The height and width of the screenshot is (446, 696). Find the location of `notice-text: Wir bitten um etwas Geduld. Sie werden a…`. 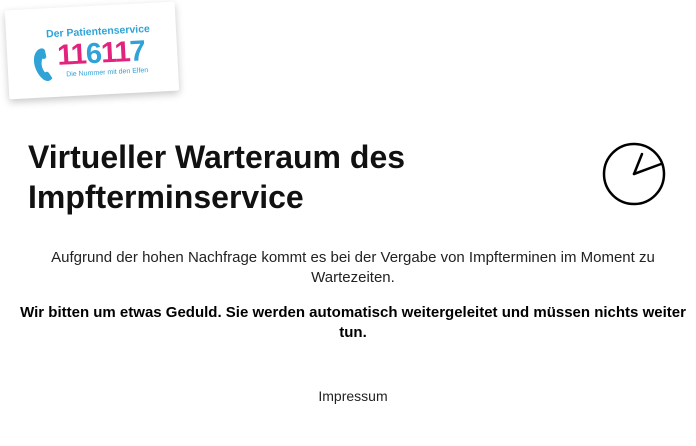

notice-text: Wir bitten um etwas Geduld. Sie werden a… is located at coordinates (353, 322).